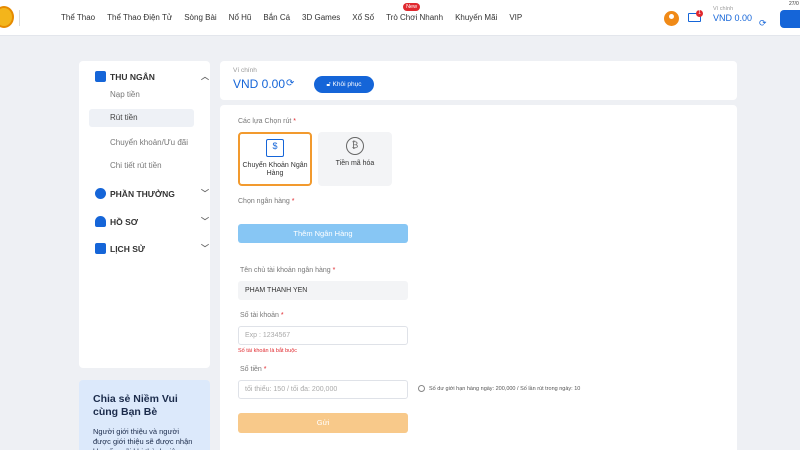 The height and width of the screenshot is (450, 800). I want to click on sidebar-item-transfer: Chuyển khoản/Ưu đãi, so click(149, 142).